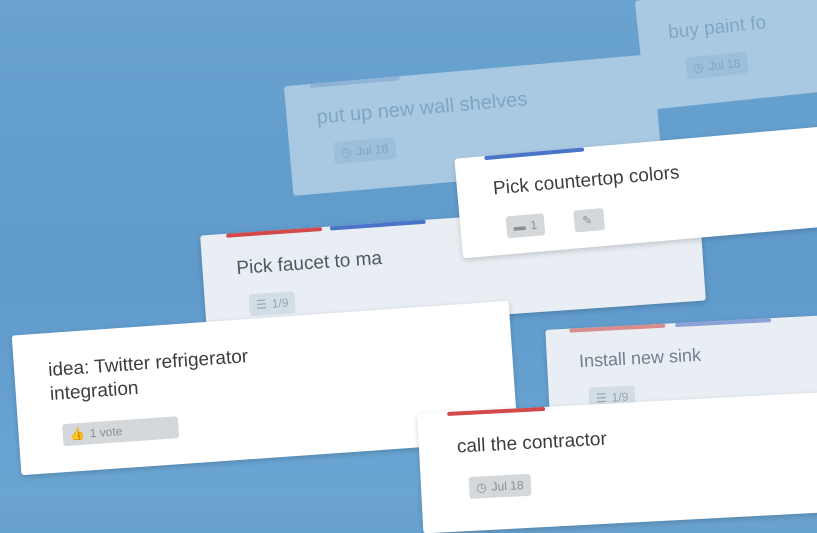 Image resolution: width=817 pixels, height=533 pixels. What do you see at coordinates (586, 181) in the screenshot?
I see `card-title: Pick countertop colors` at bounding box center [586, 181].